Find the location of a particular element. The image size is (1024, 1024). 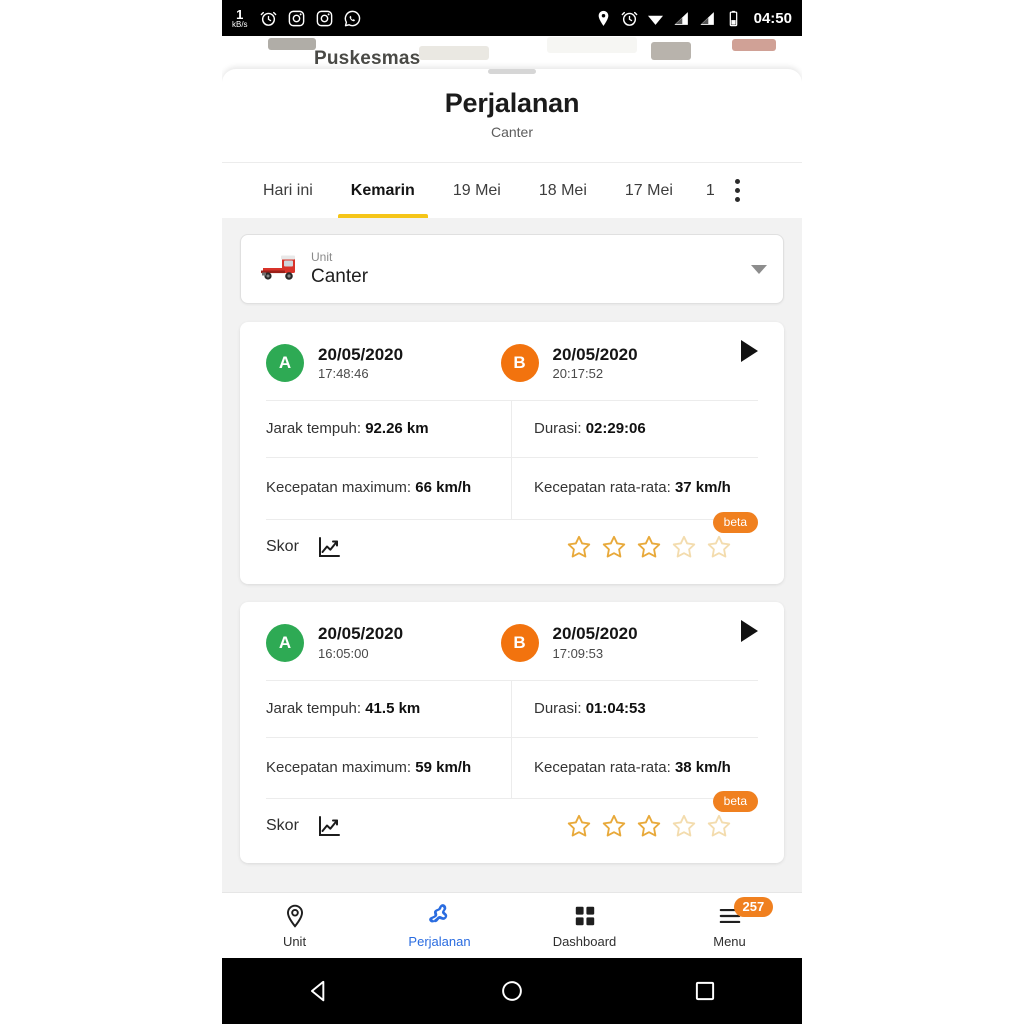

marker-b-badge: B is located at coordinates (519, 363).